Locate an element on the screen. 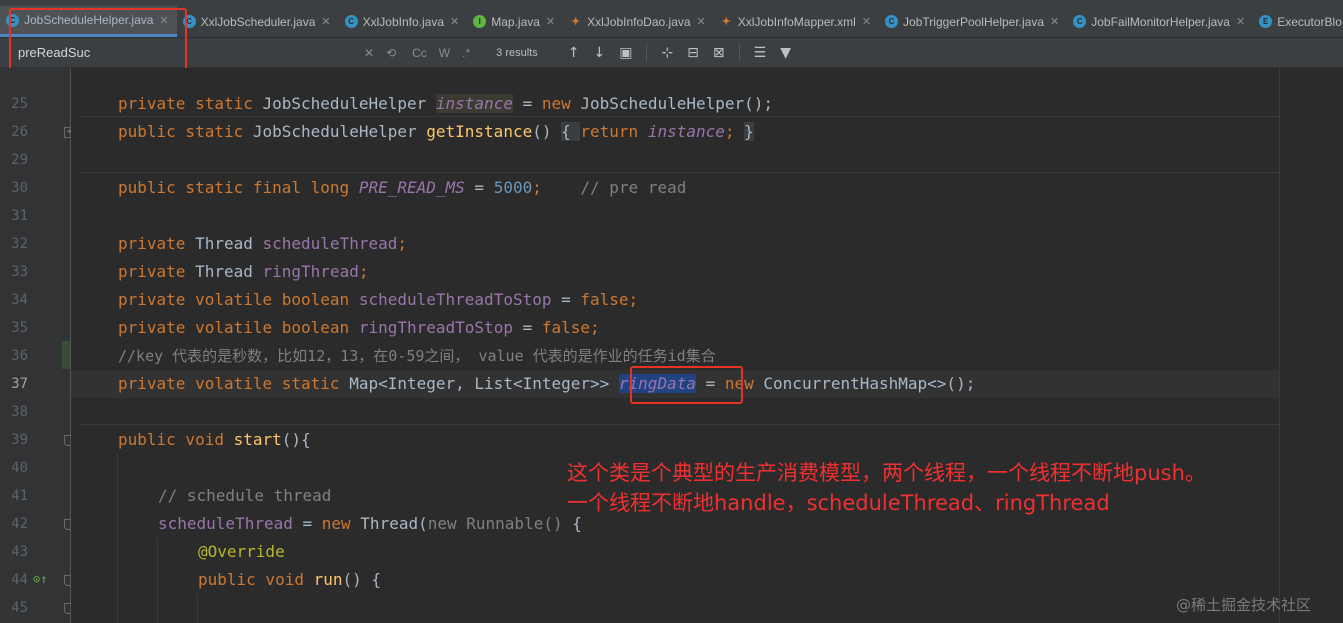  history-icon: ⟲ is located at coordinates (391, 53).